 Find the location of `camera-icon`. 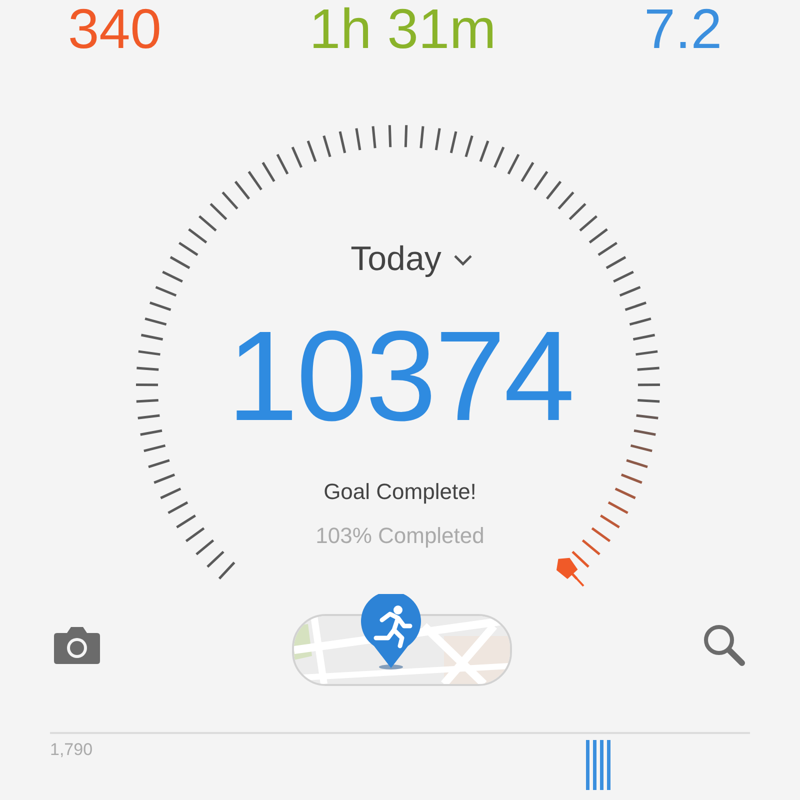

camera-icon is located at coordinates (77, 645).